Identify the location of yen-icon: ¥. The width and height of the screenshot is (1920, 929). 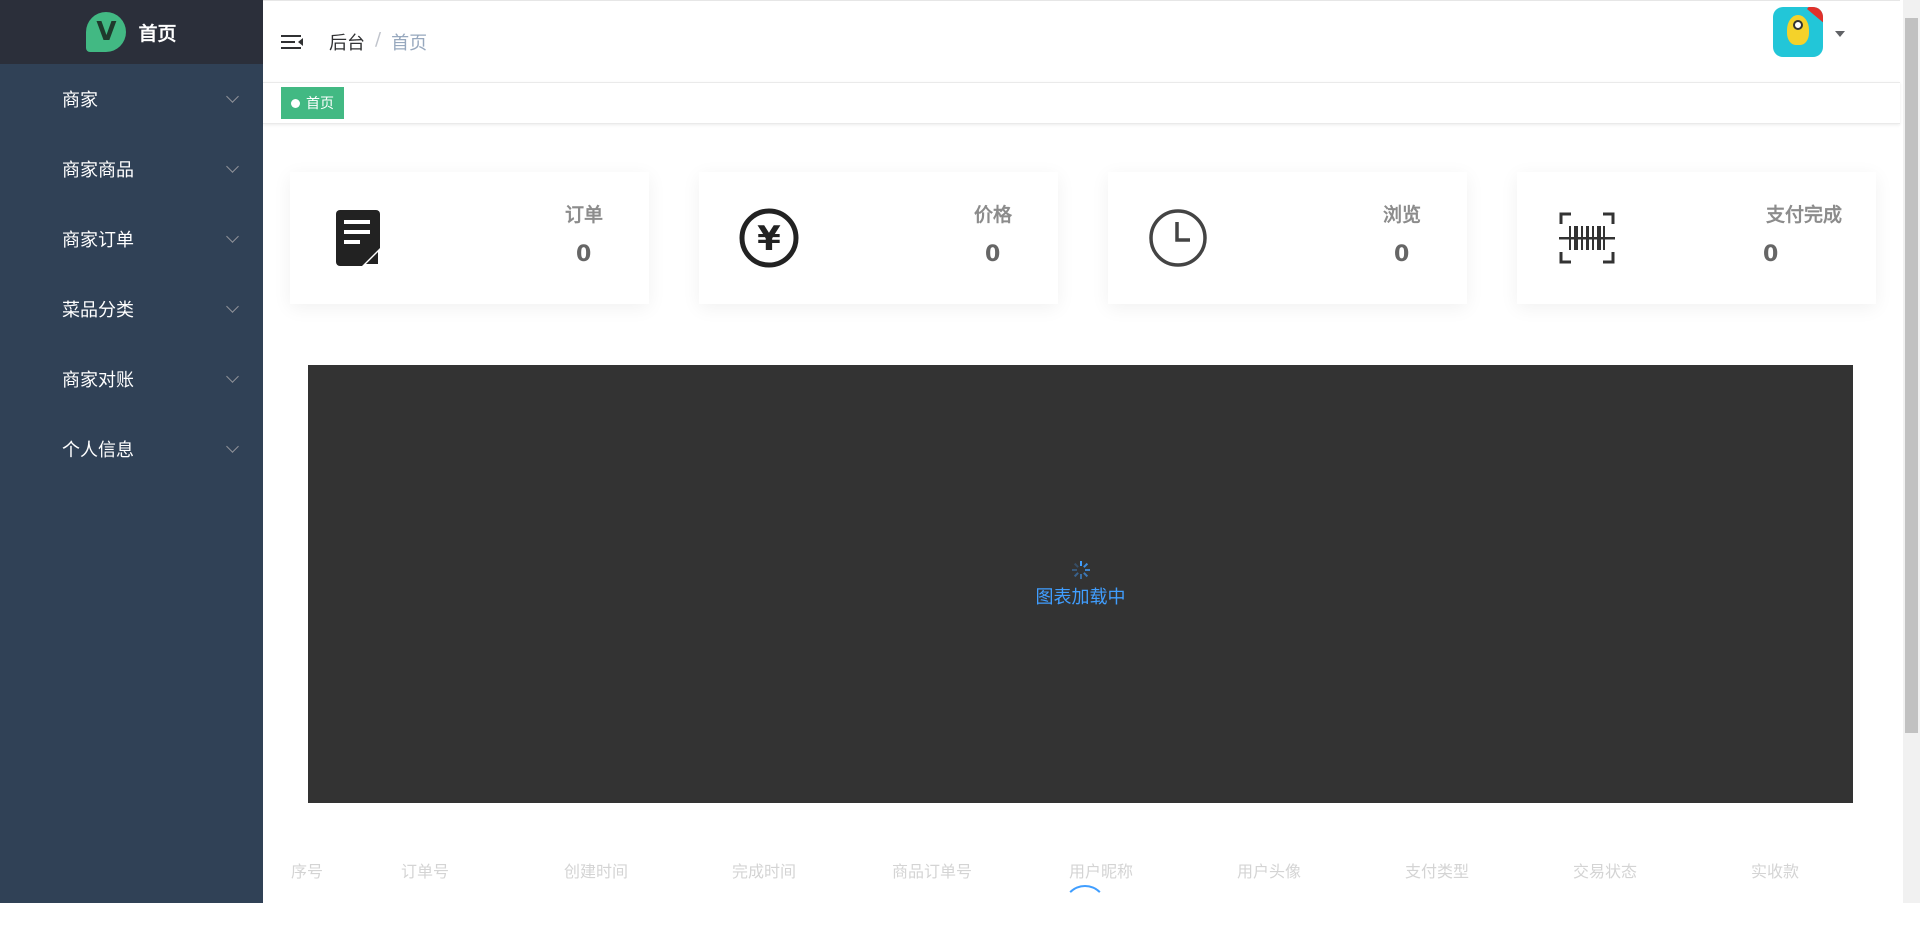
(769, 238).